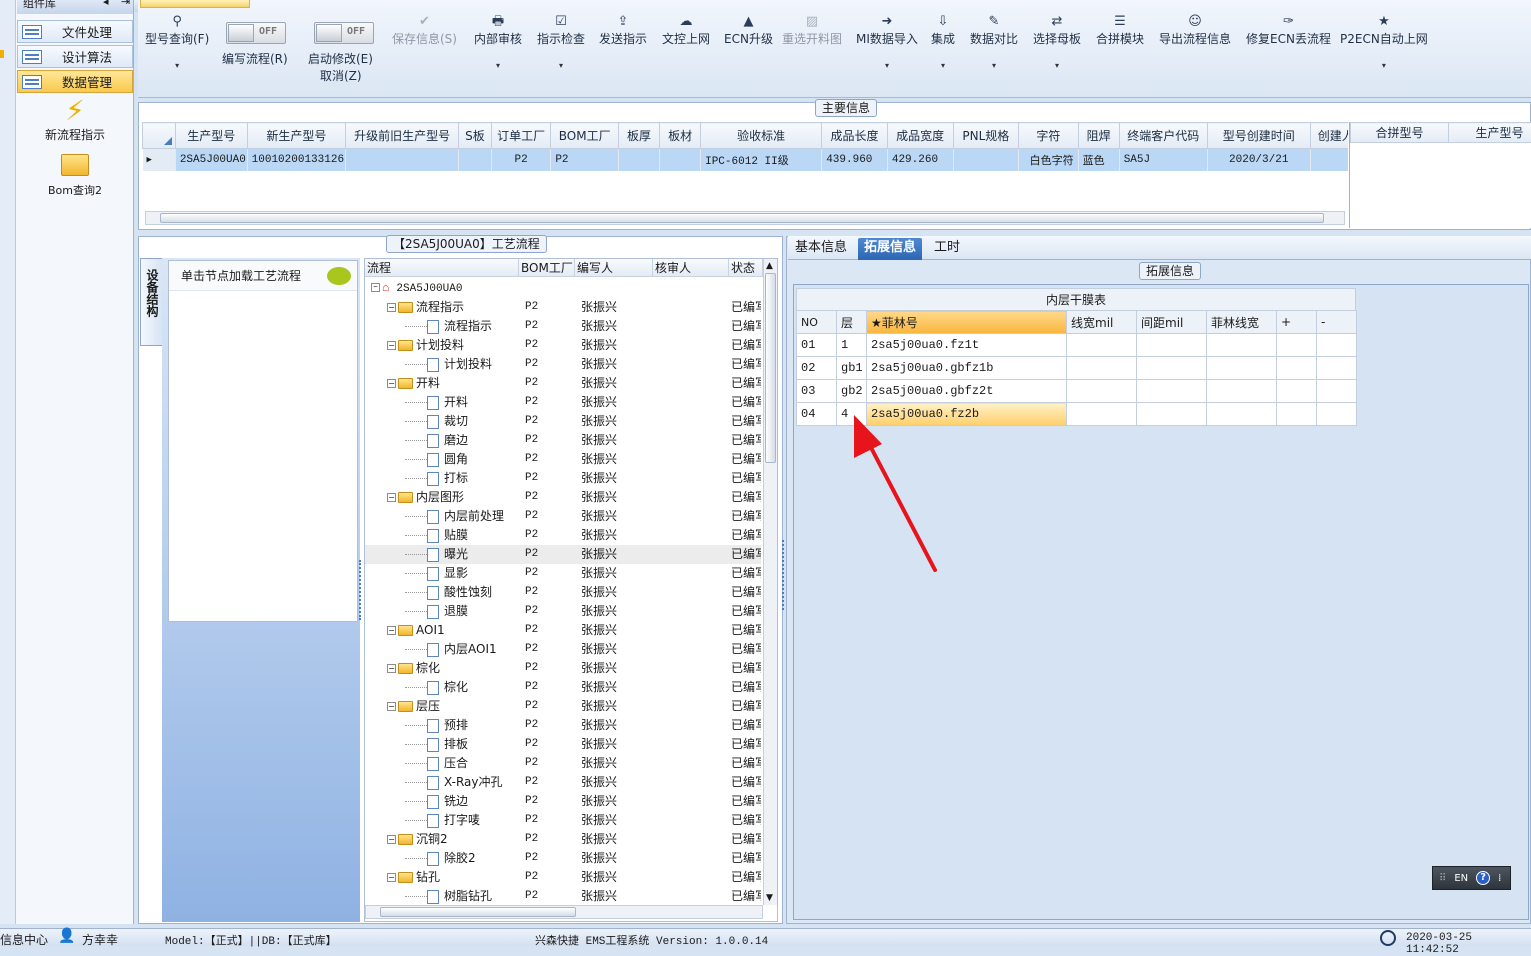 The image size is (1531, 956). Describe the element at coordinates (920, 136) in the screenshot. I see `column-header: 成品宽度` at that location.